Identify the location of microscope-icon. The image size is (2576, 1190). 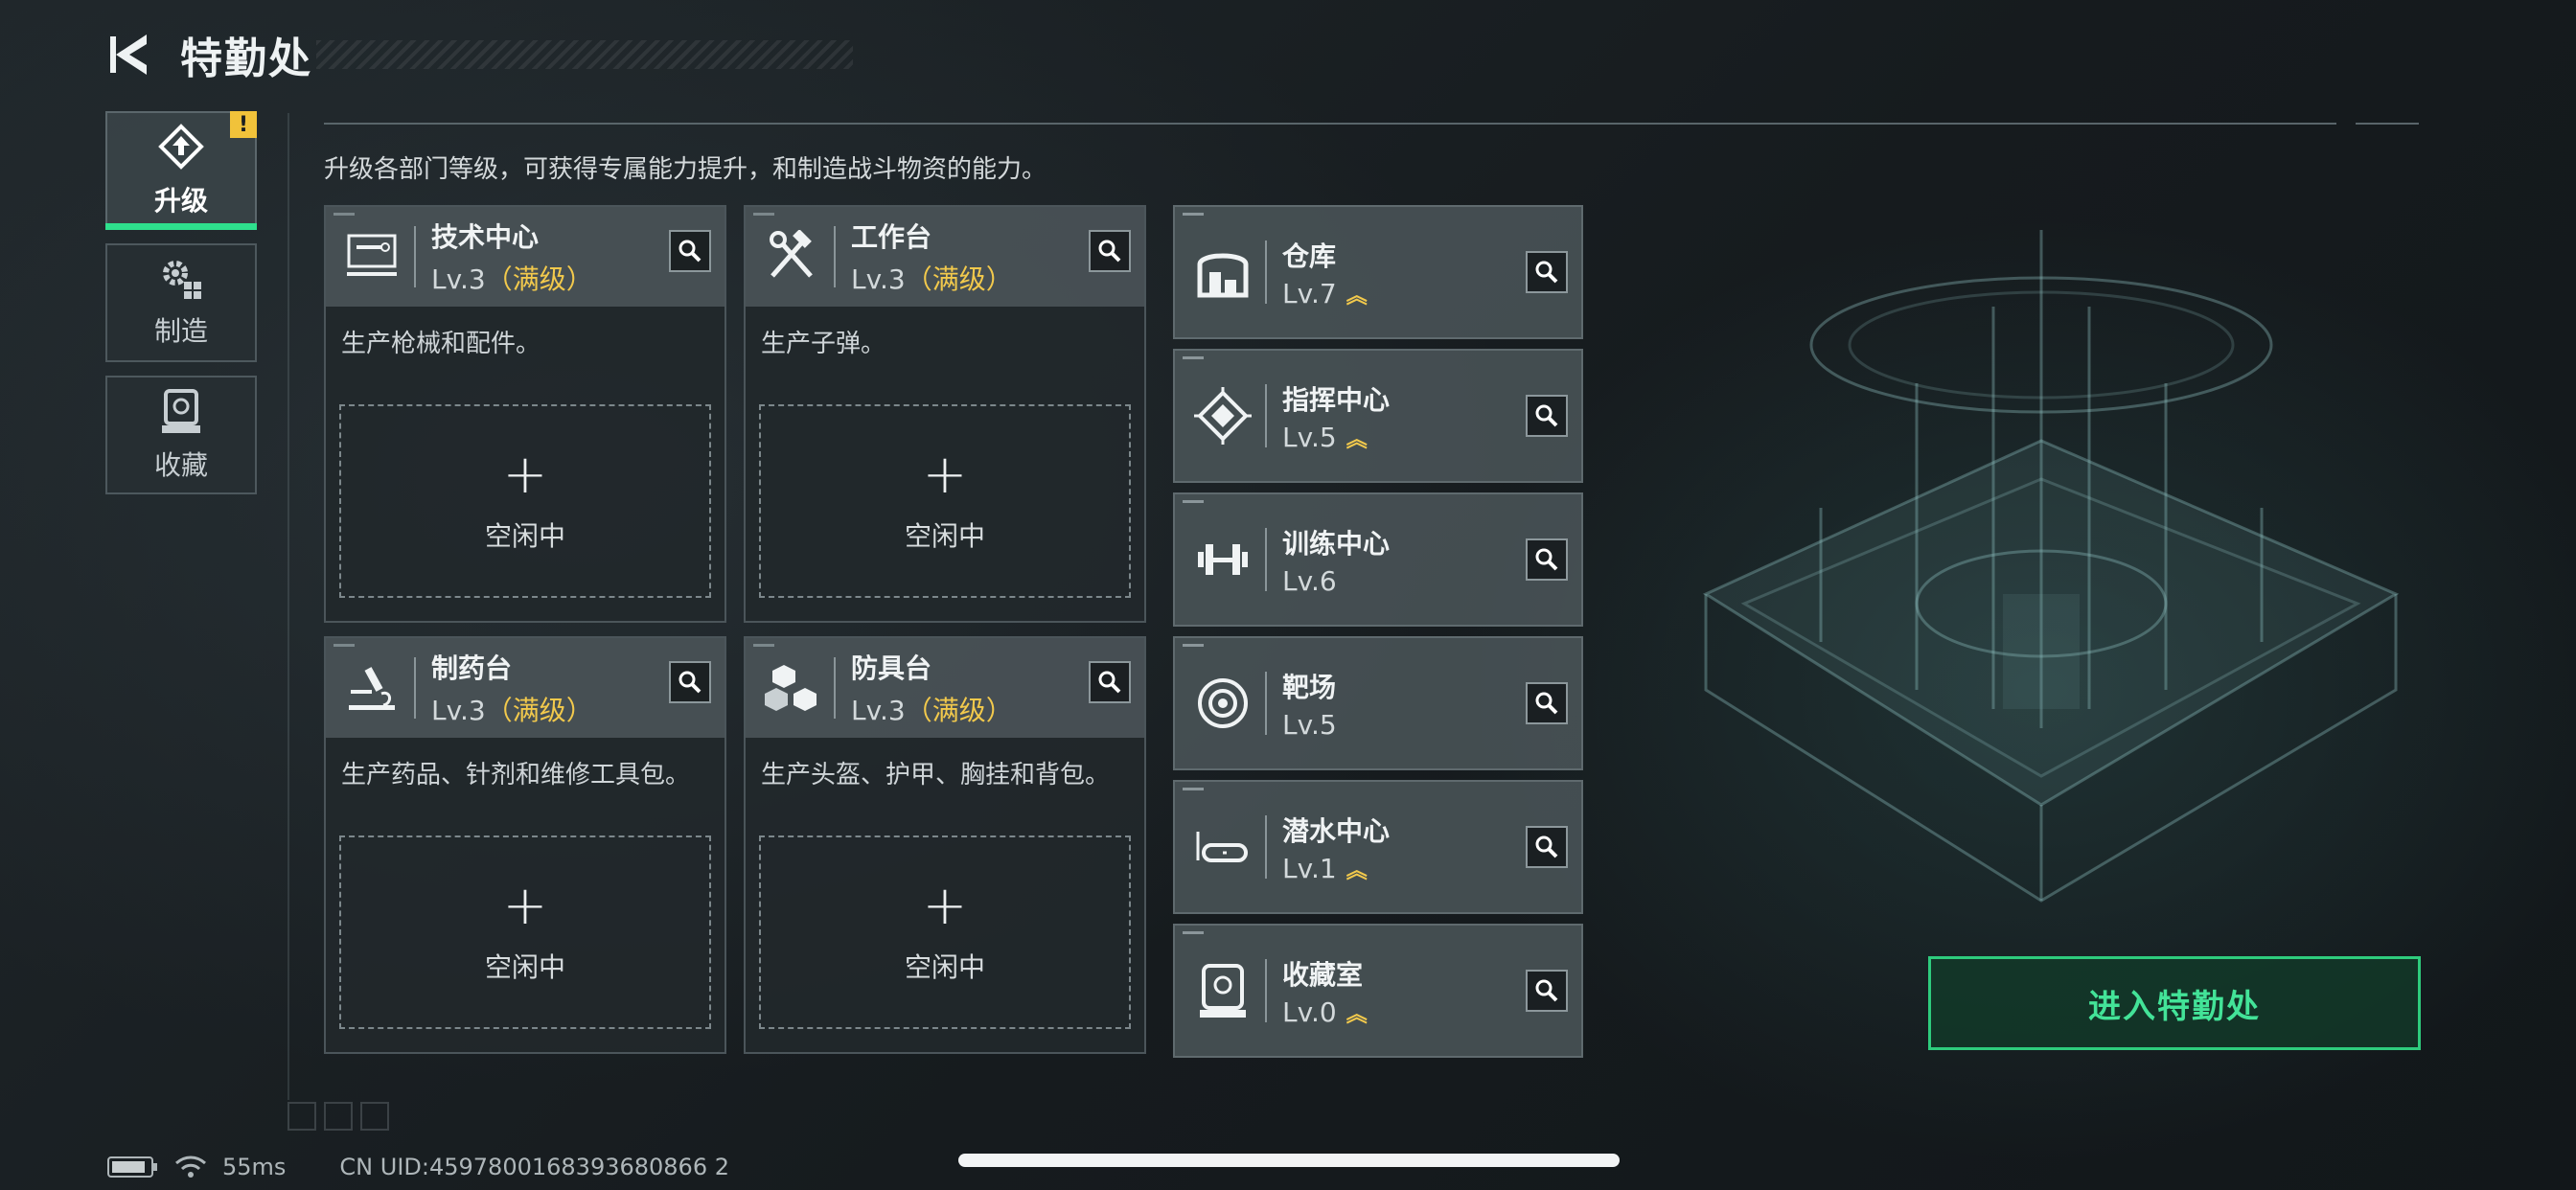
(371, 687).